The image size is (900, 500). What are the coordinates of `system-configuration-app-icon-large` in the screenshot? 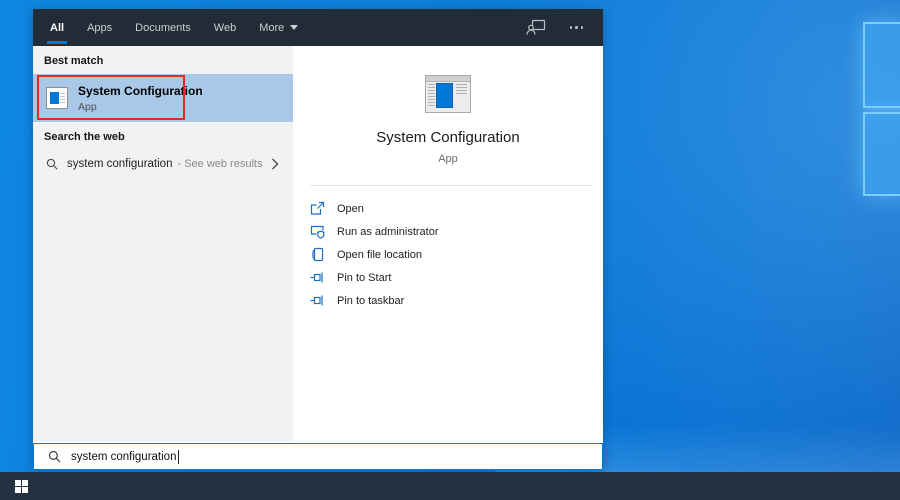 It's located at (448, 94).